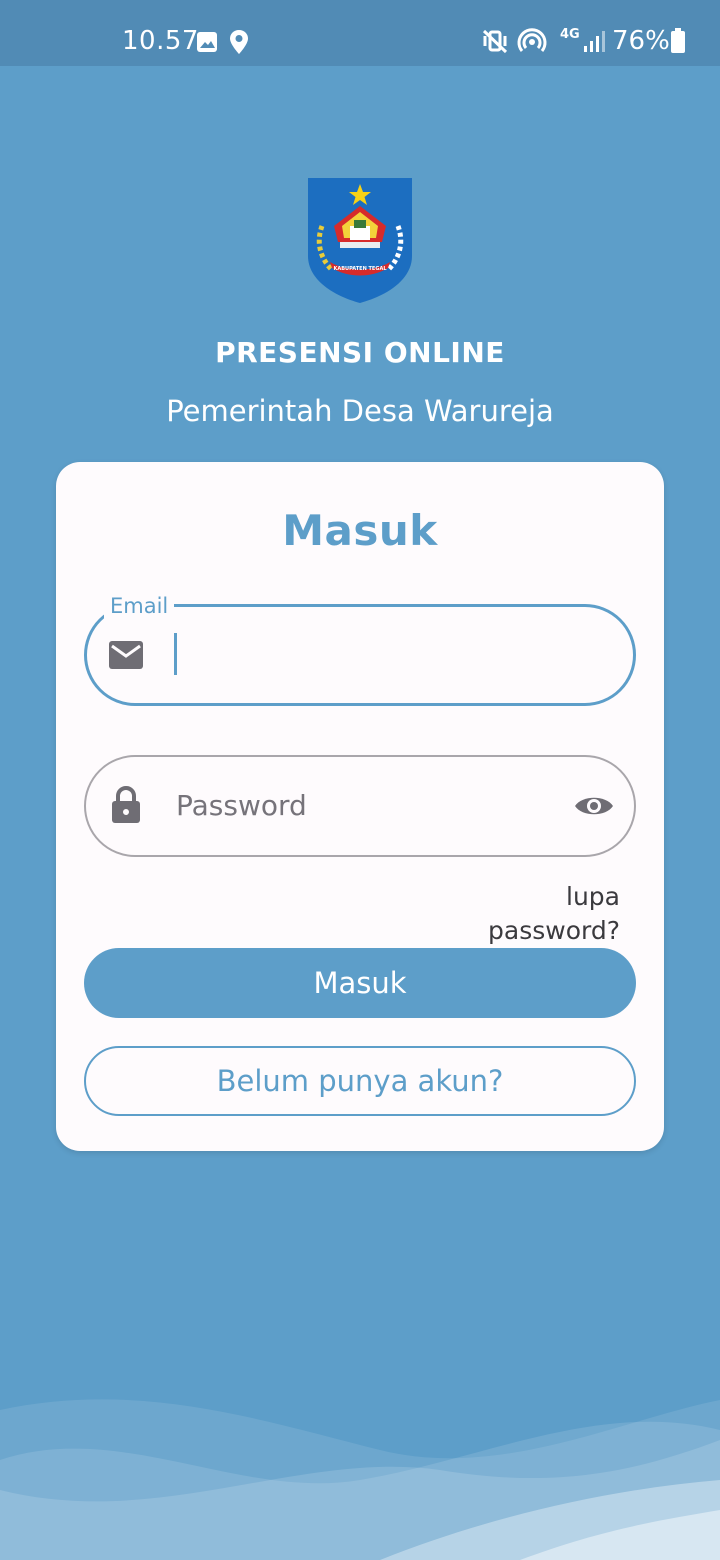 The height and width of the screenshot is (1560, 720). I want to click on lock-icon, so click(126, 804).